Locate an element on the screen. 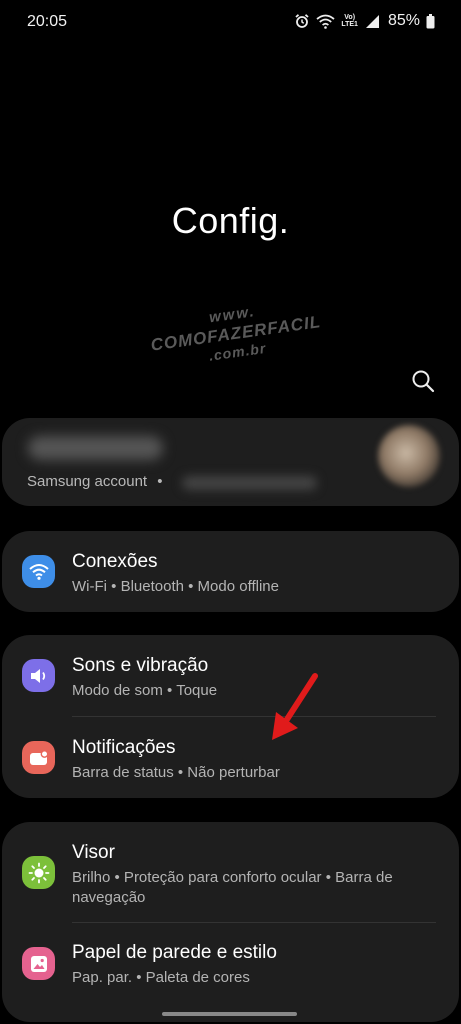 This screenshot has width=461, height=1024. volume-icon is located at coordinates (37, 675).